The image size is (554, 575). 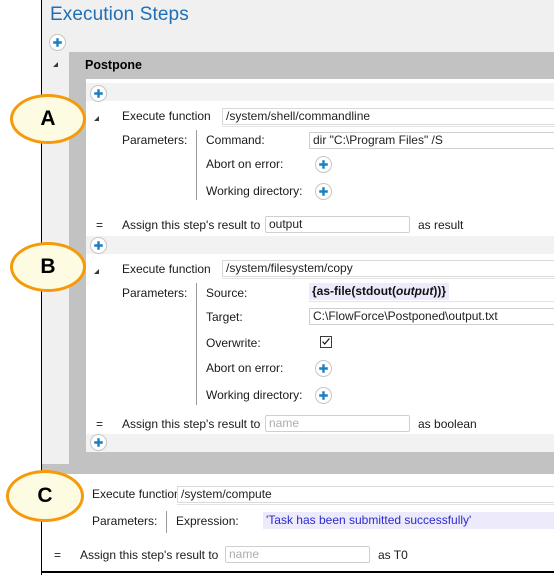 What do you see at coordinates (455, 424) in the screenshot?
I see `step-b-result-type: boolean` at bounding box center [455, 424].